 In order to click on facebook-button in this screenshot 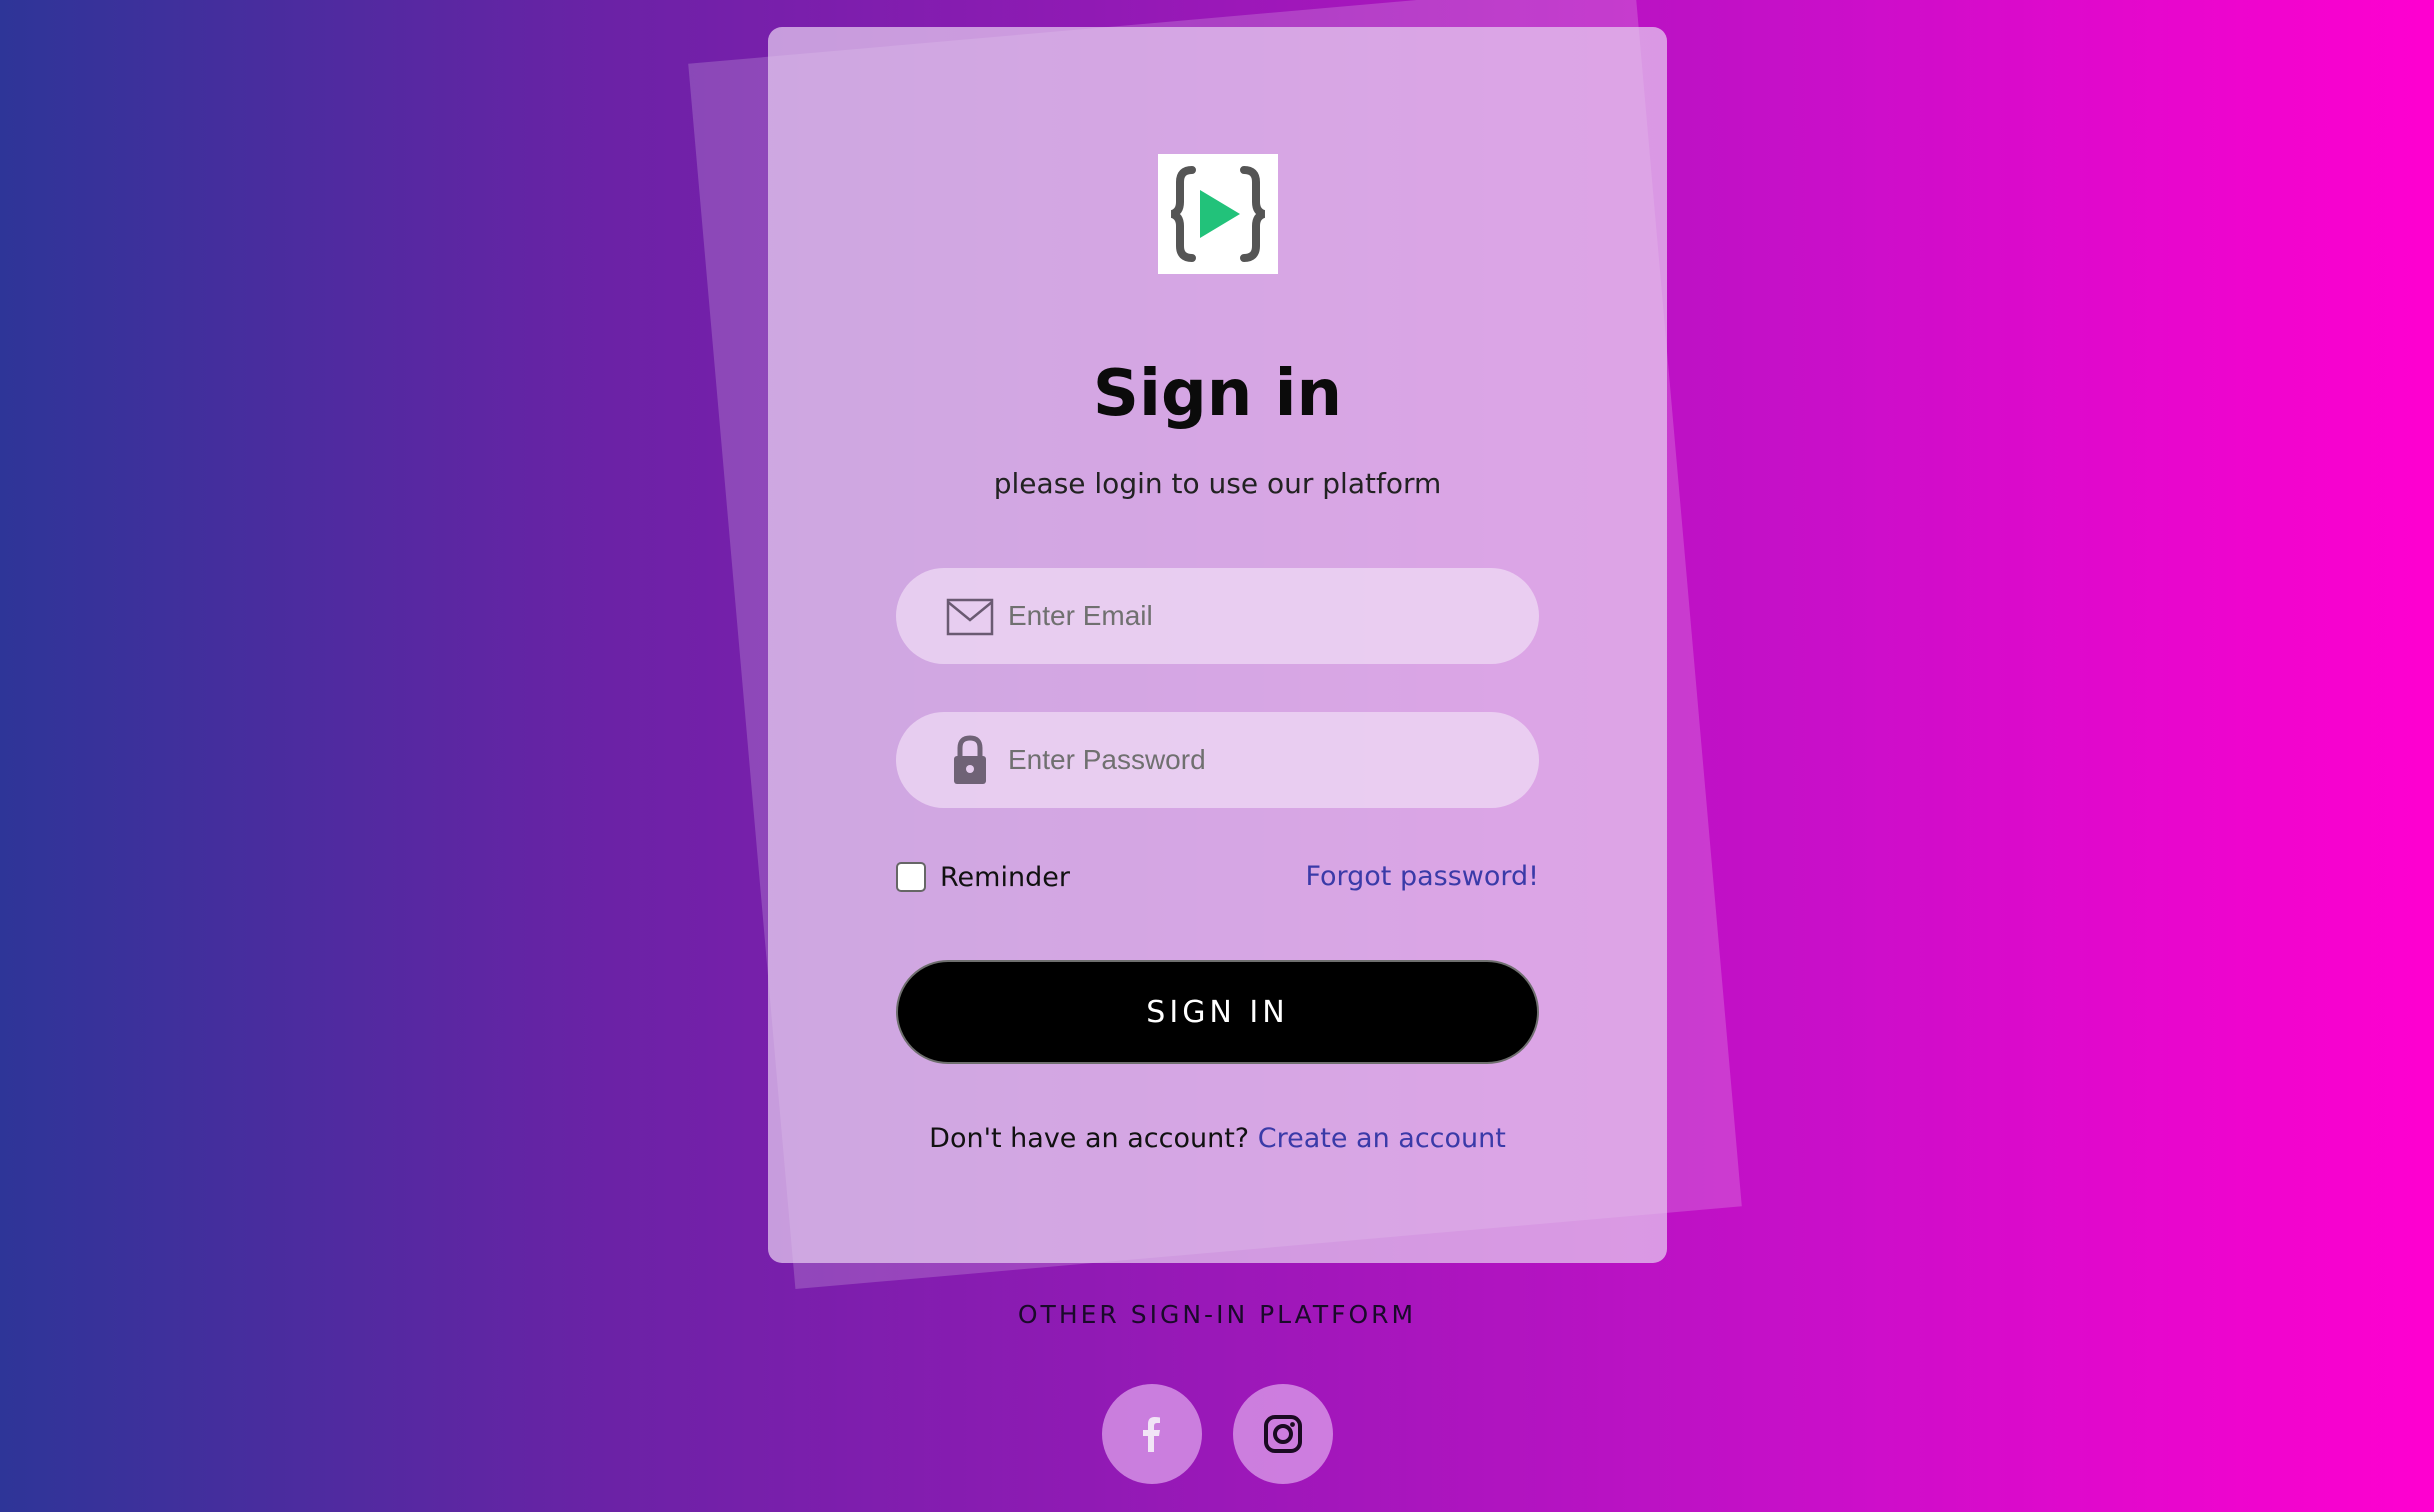, I will do `click(1152, 1434)`.